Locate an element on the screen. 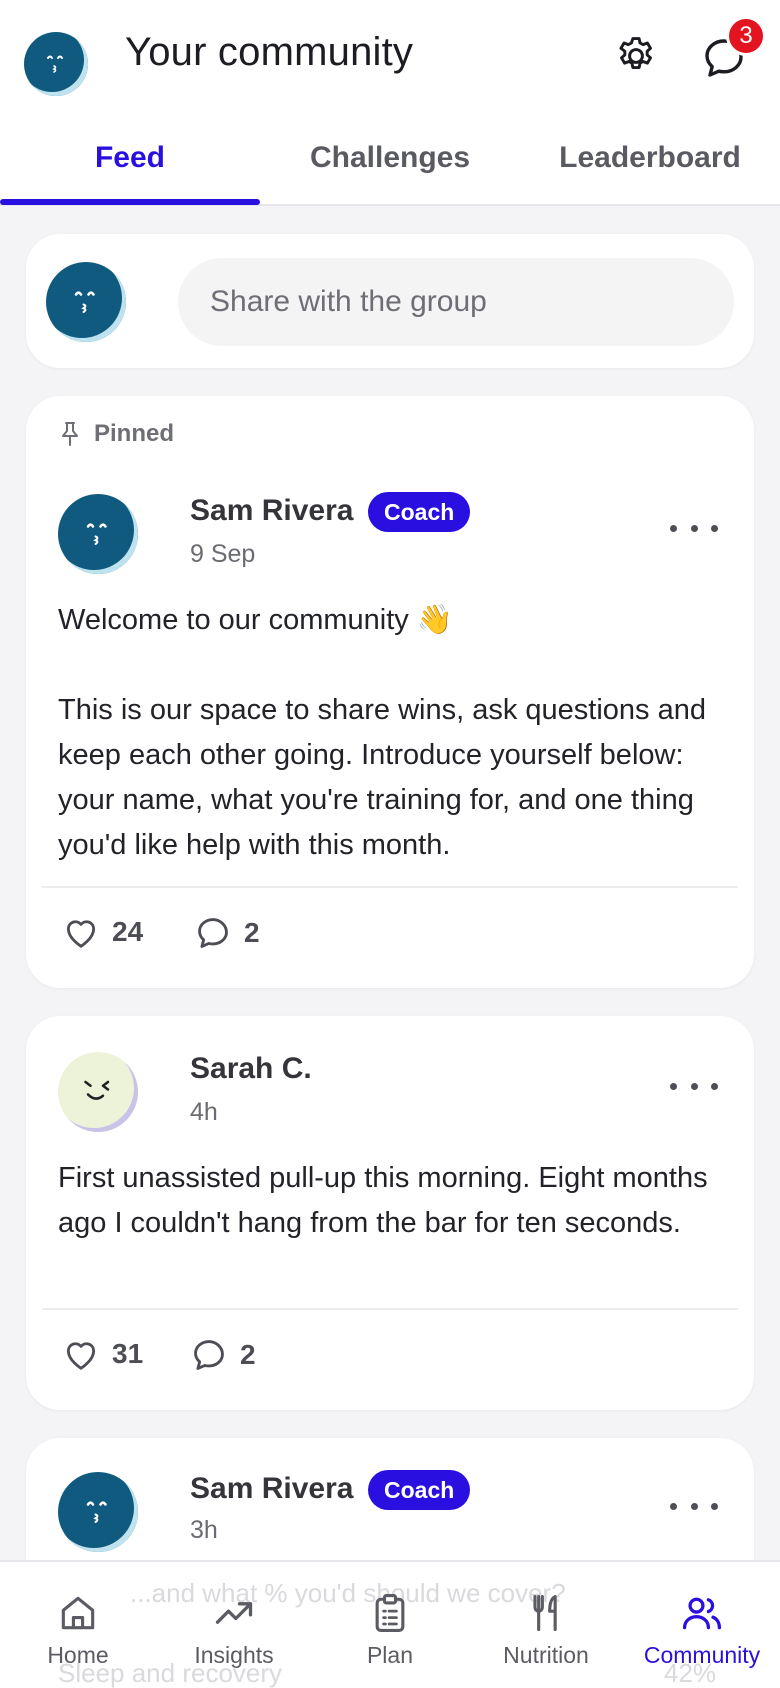  like-button: 31 is located at coordinates (102, 1354).